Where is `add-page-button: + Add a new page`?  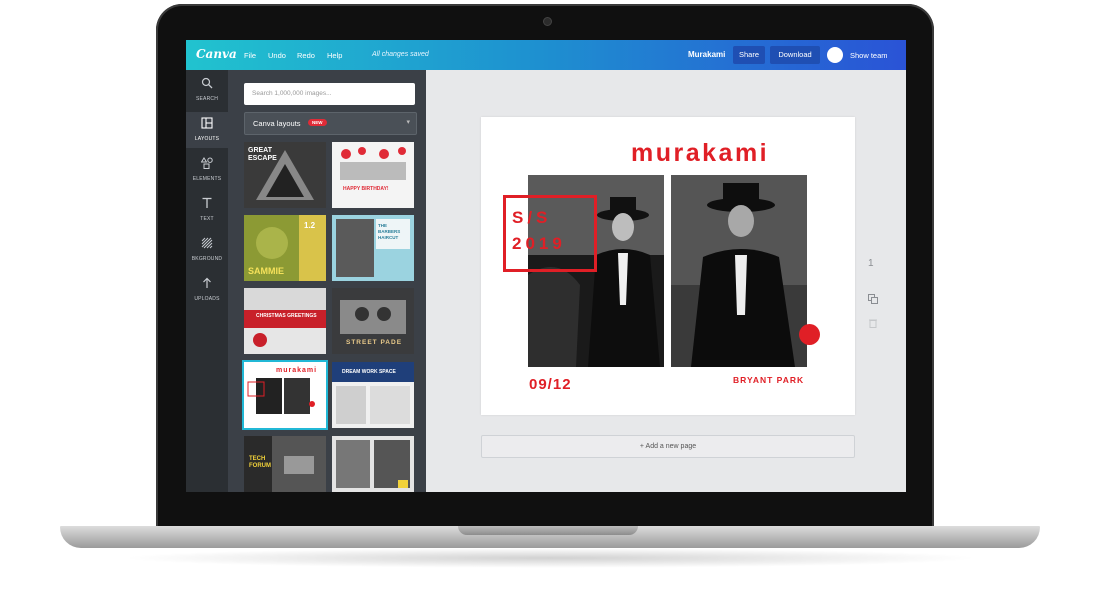 add-page-button: + Add a new page is located at coordinates (668, 446).